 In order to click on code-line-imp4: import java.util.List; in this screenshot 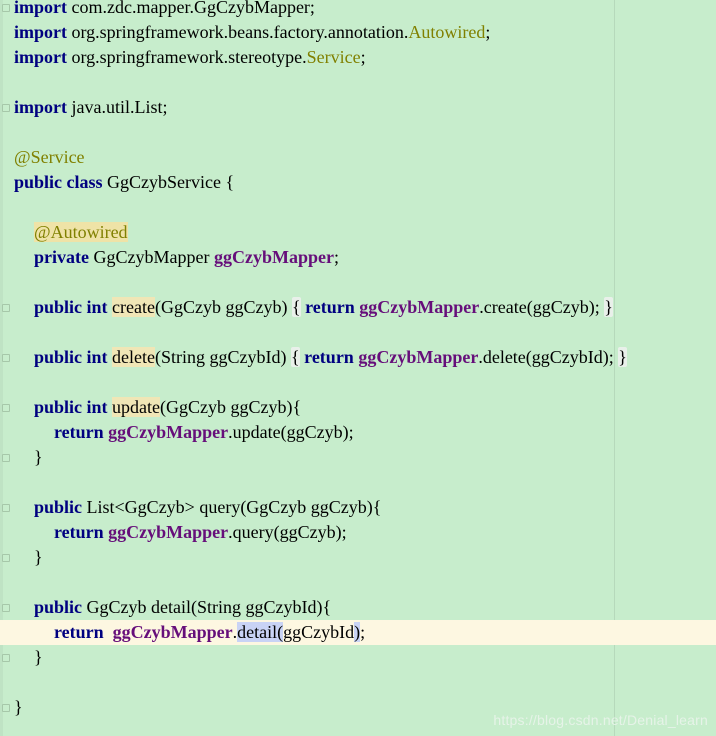, I will do `click(358, 107)`.